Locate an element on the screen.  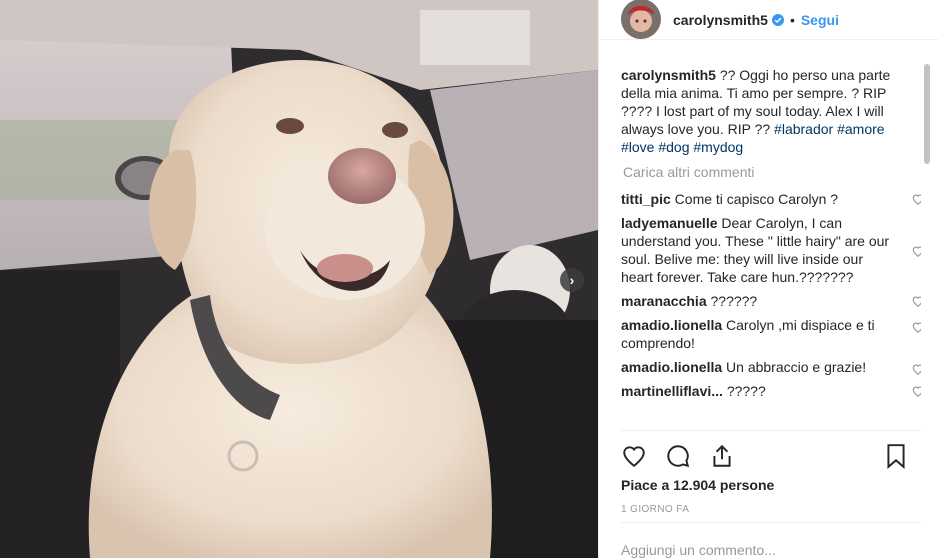
post-timestamp: 1 GIORNO FA is located at coordinates (655, 509).